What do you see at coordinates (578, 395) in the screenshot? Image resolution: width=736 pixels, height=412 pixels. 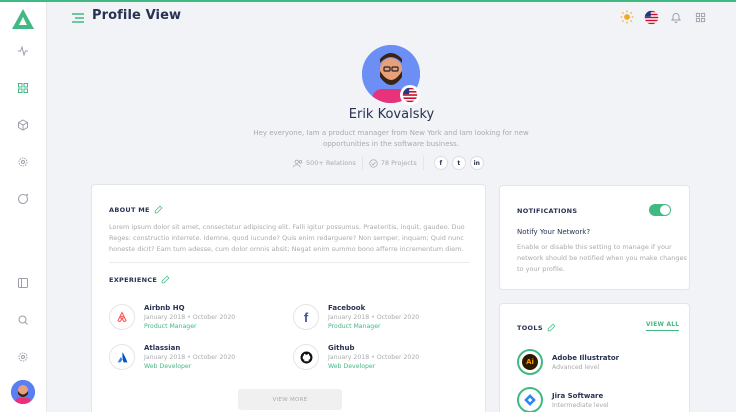 I see `tool-name: Jira Software` at bounding box center [578, 395].